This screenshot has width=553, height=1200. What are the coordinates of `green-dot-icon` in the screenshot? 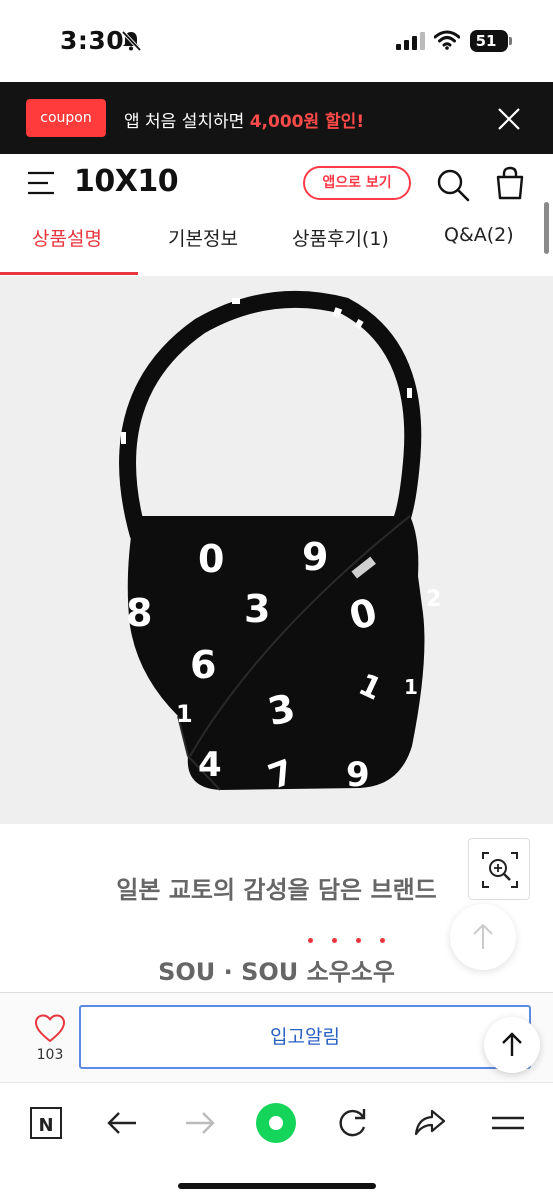 It's located at (276, 1123).